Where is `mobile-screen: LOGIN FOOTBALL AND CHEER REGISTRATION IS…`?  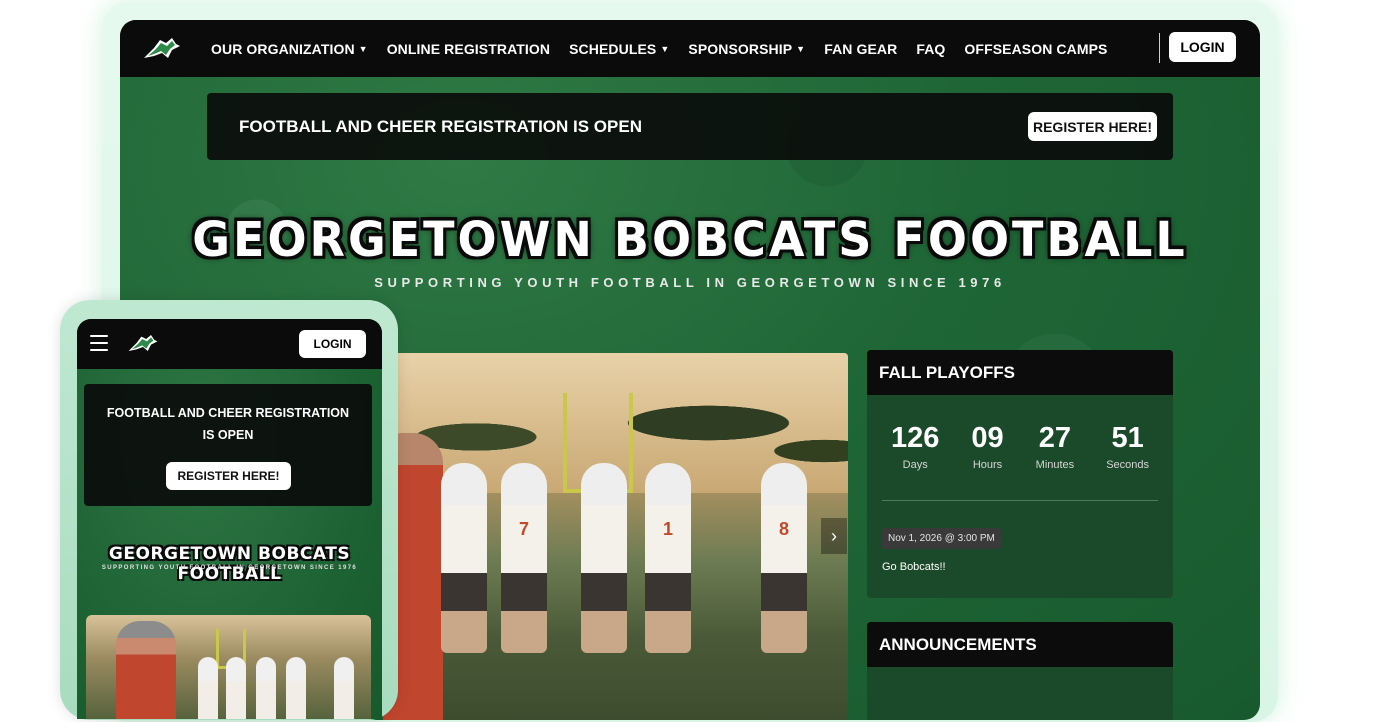
mobile-screen: LOGIN FOOTBALL AND CHEER REGISTRATION IS… is located at coordinates (229, 519).